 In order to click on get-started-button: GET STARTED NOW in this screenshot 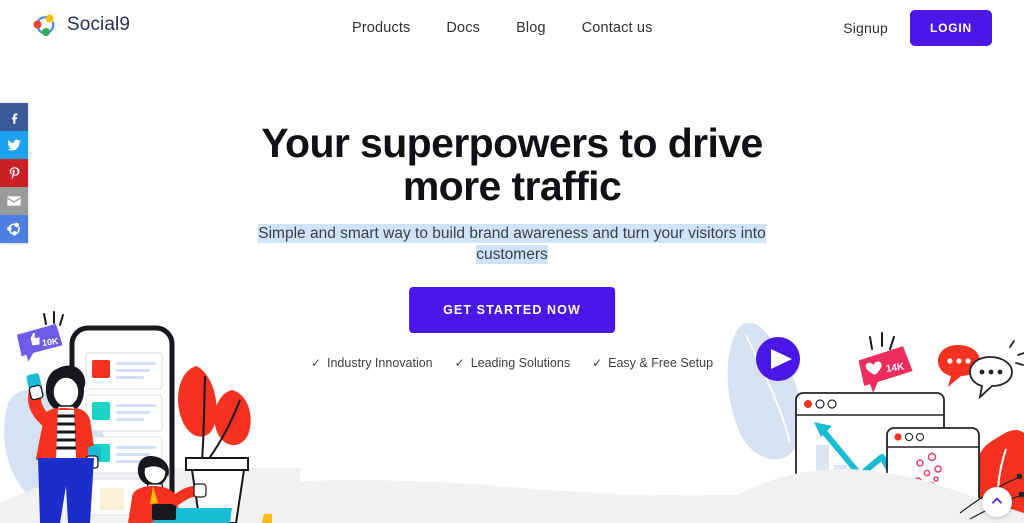, I will do `click(512, 310)`.